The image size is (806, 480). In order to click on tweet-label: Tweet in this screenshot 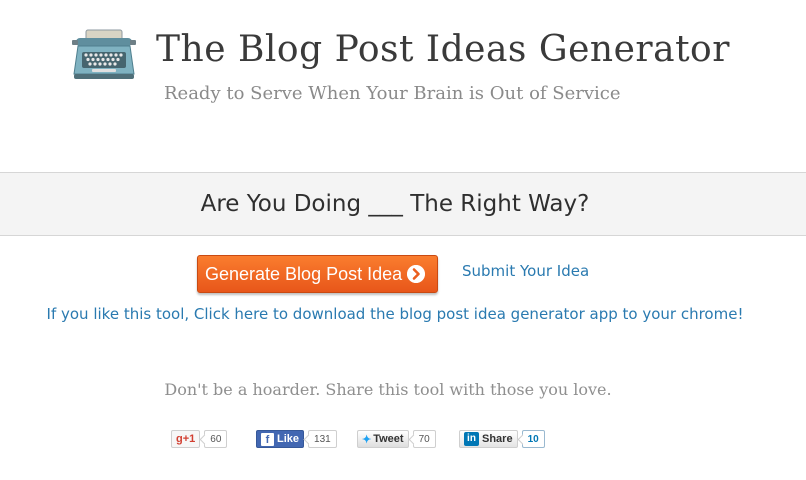, I will do `click(388, 439)`.